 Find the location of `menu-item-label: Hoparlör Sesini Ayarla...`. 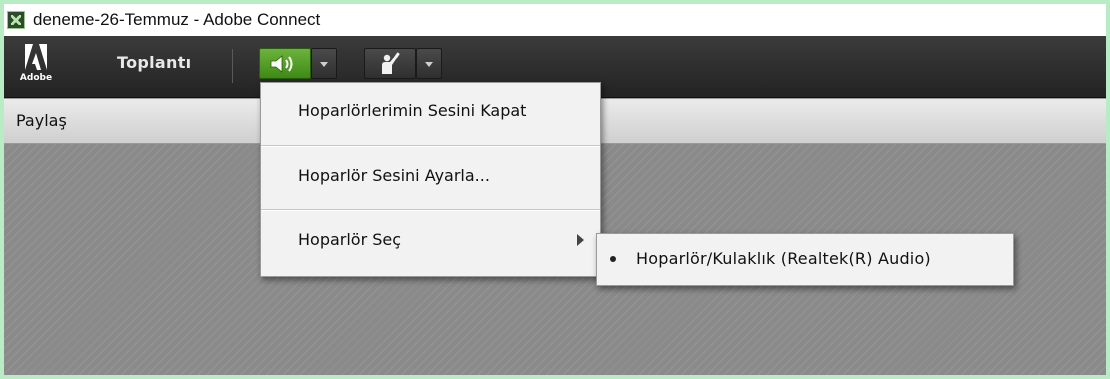

menu-item-label: Hoparlör Sesini Ayarla... is located at coordinates (394, 175).